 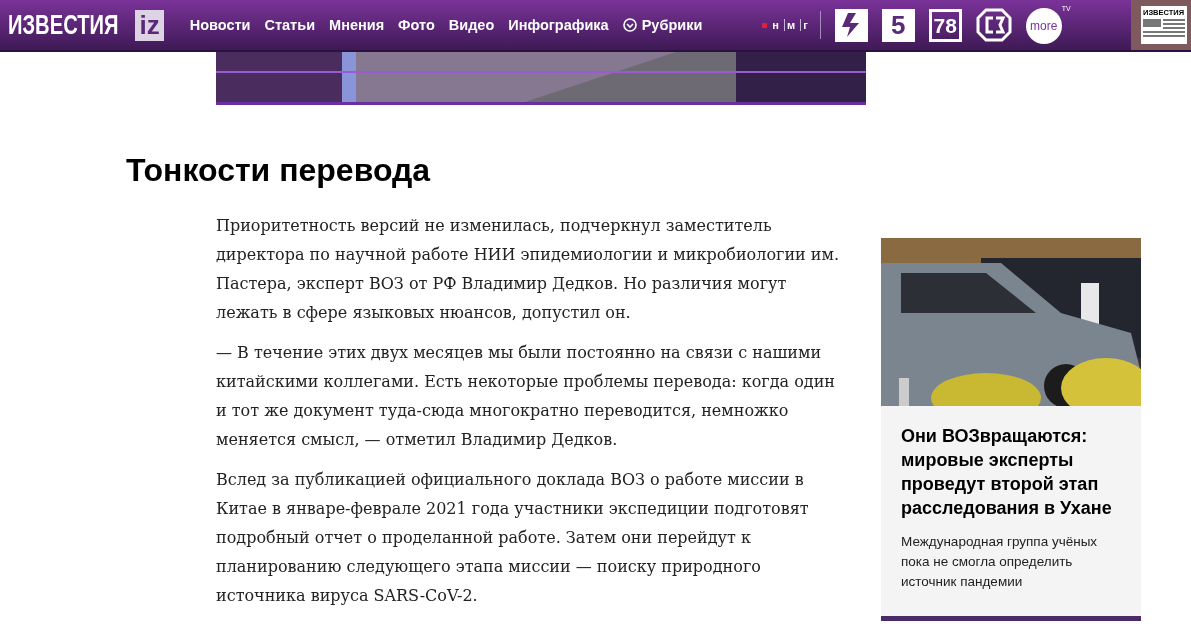 What do you see at coordinates (898, 25) in the screenshot?
I see `channel-logo: 5` at bounding box center [898, 25].